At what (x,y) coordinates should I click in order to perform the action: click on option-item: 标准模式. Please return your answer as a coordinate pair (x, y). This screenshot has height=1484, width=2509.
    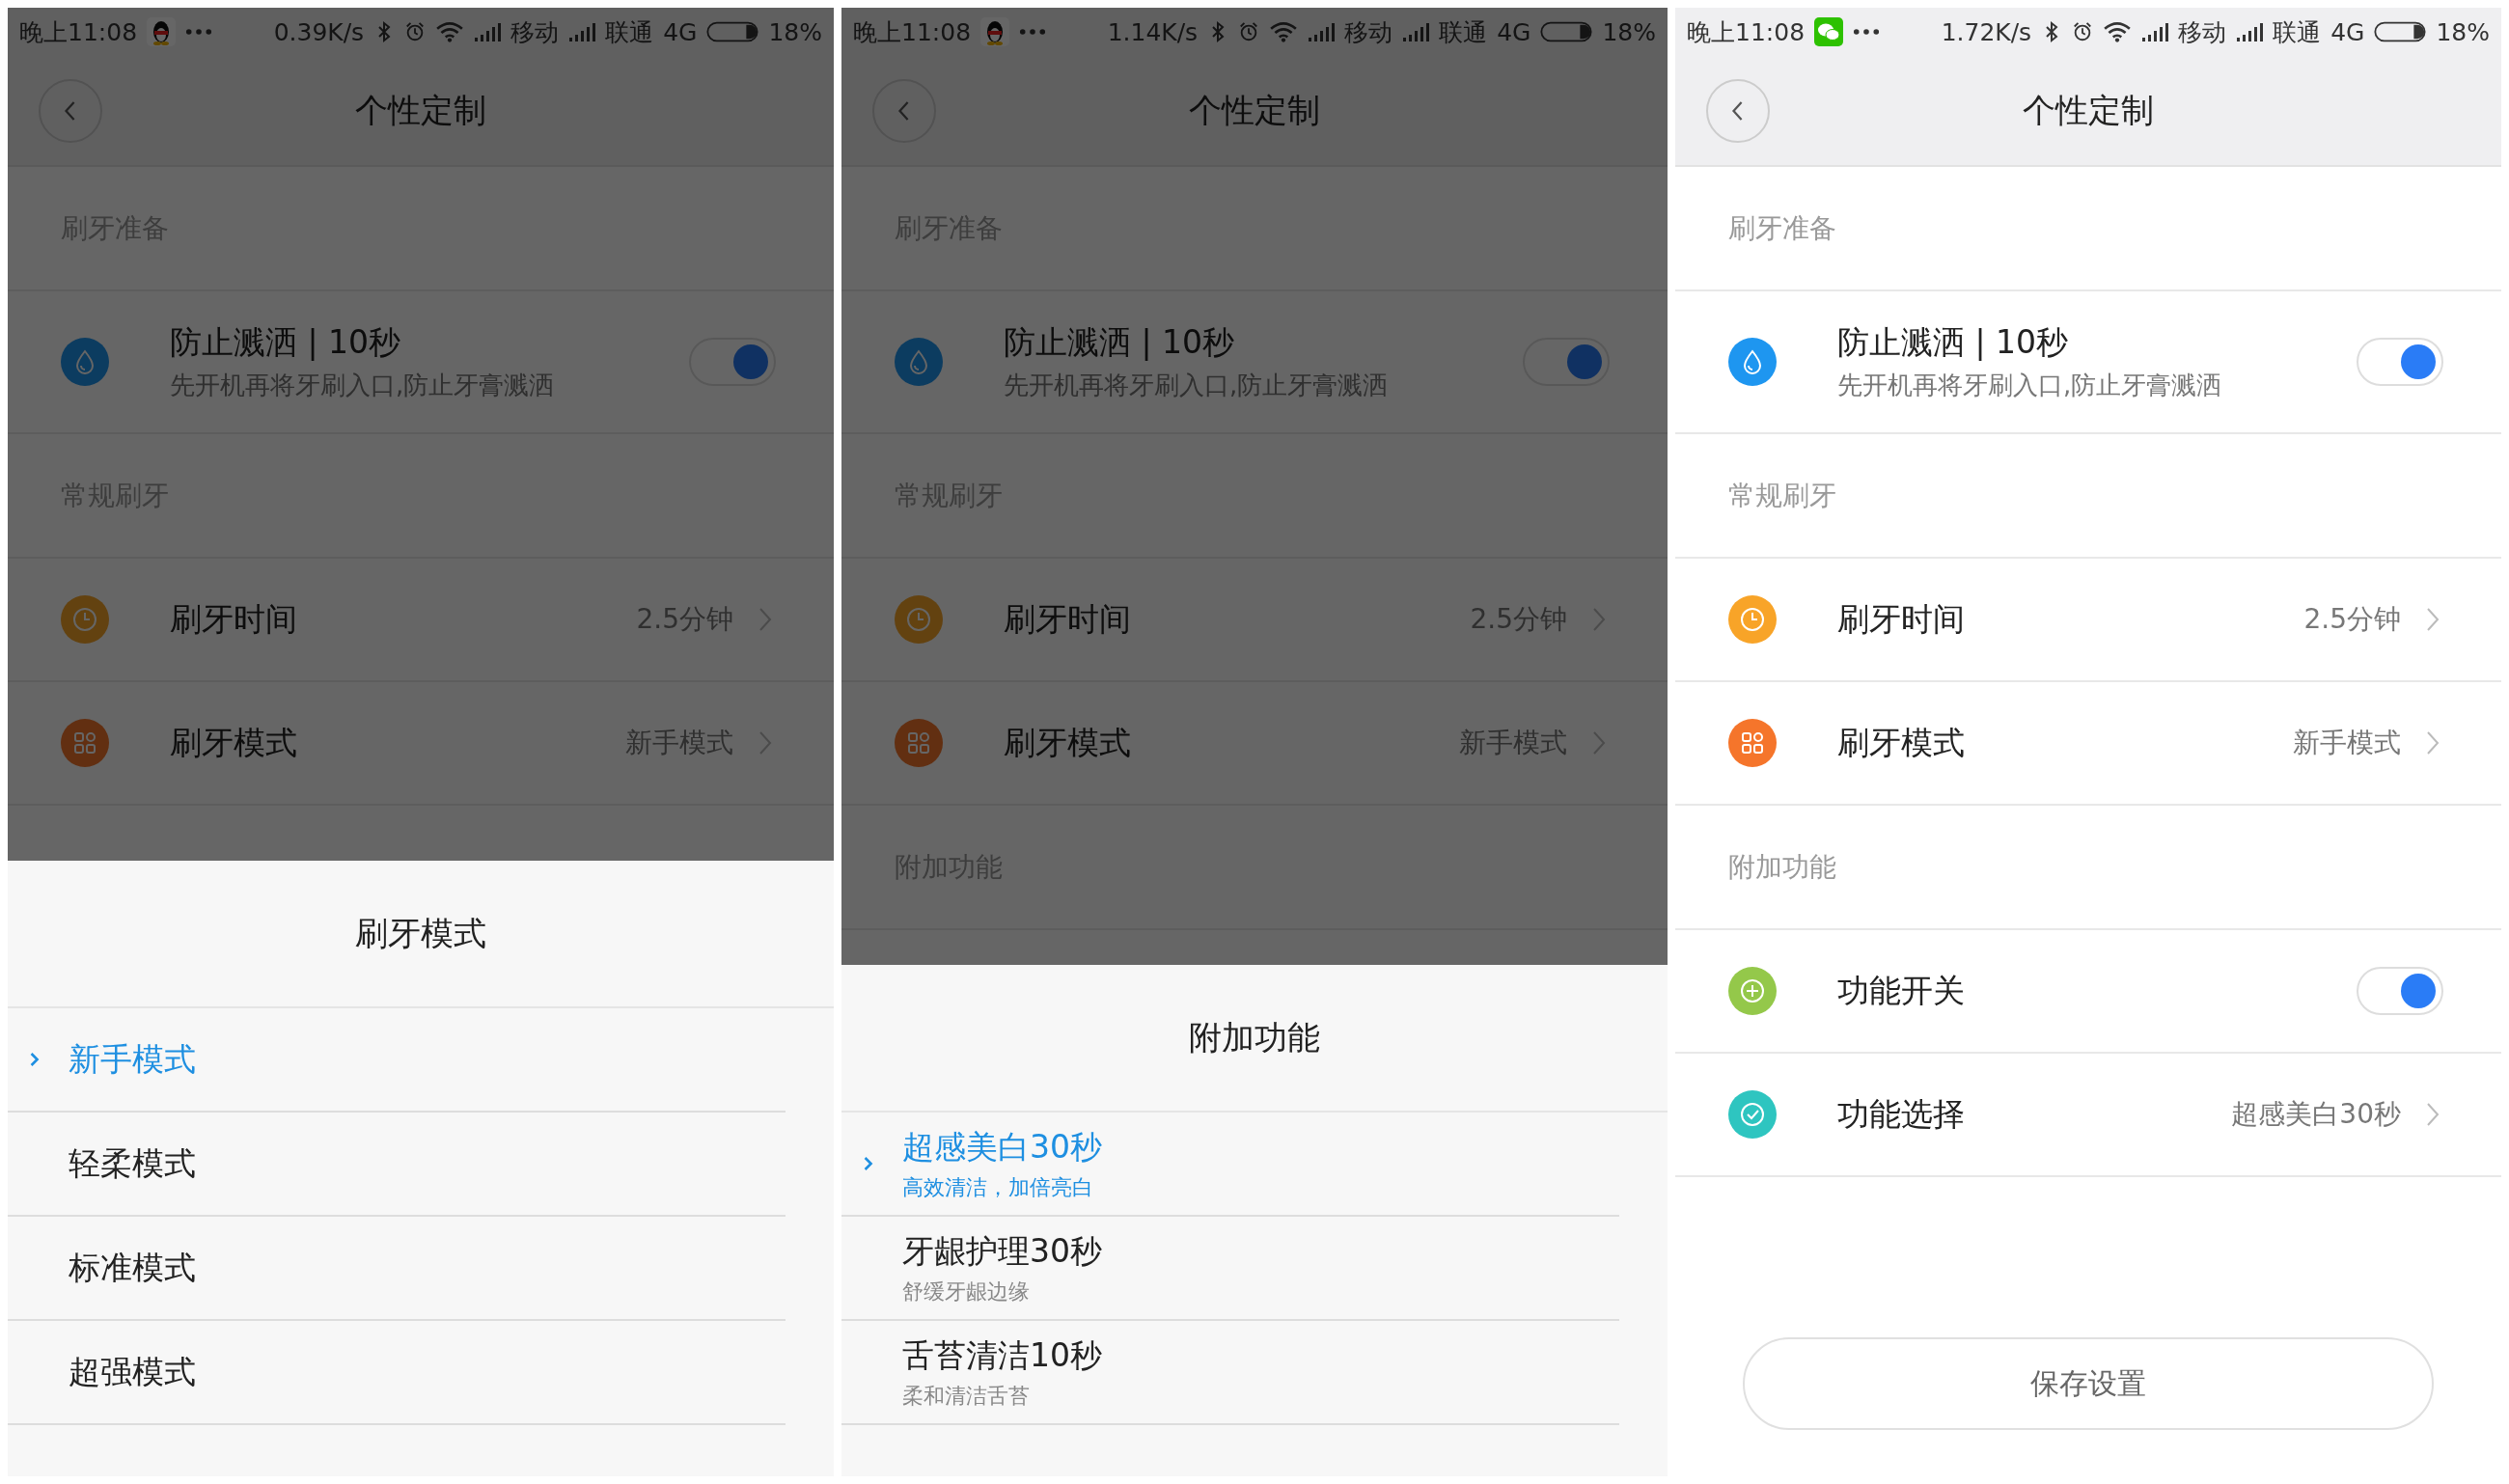
    Looking at the image, I should click on (397, 1269).